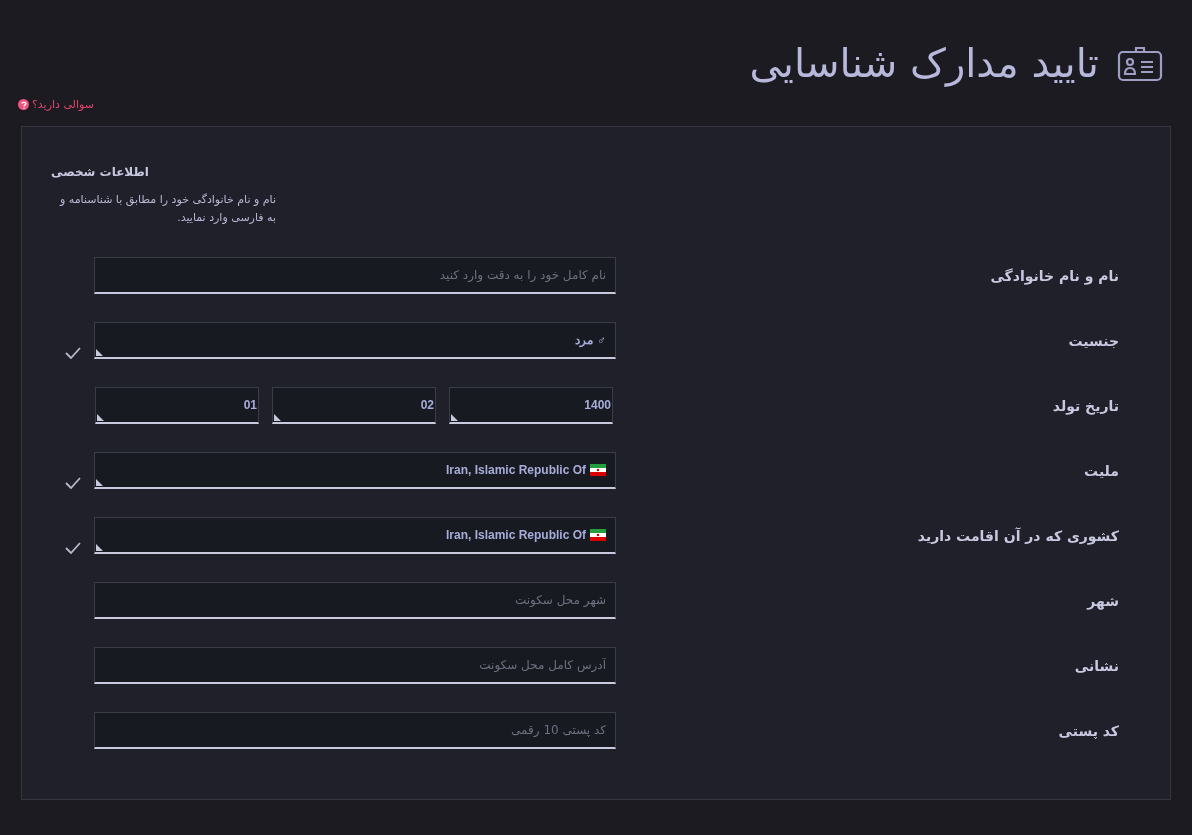  I want to click on field-value: 1400, so click(597, 405).